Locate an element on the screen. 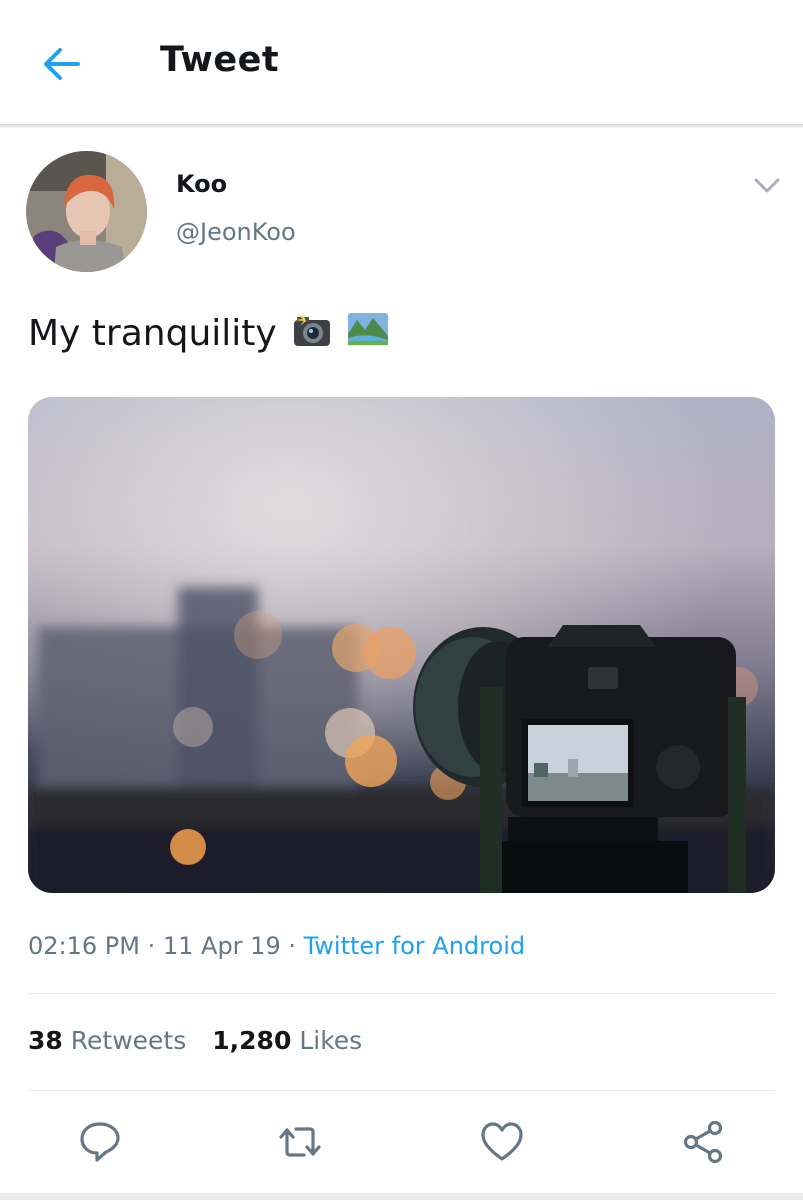 Image resolution: width=803 pixels, height=1200 pixels. retweet-button is located at coordinates (300, 1142).